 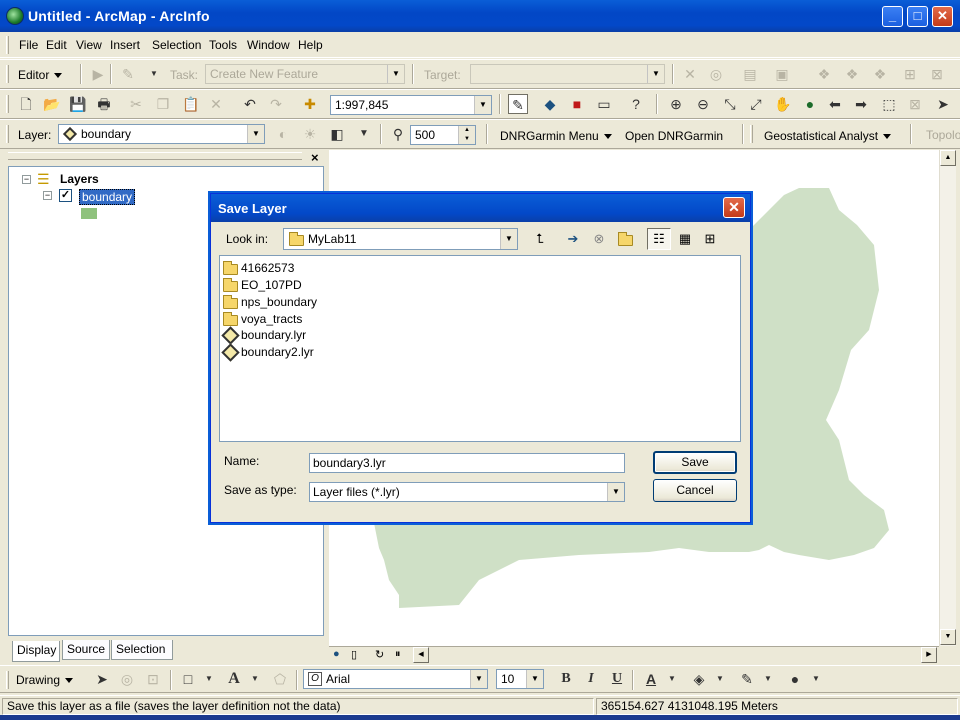 I want to click on contrast-icon: ◐, so click(x=283, y=134).